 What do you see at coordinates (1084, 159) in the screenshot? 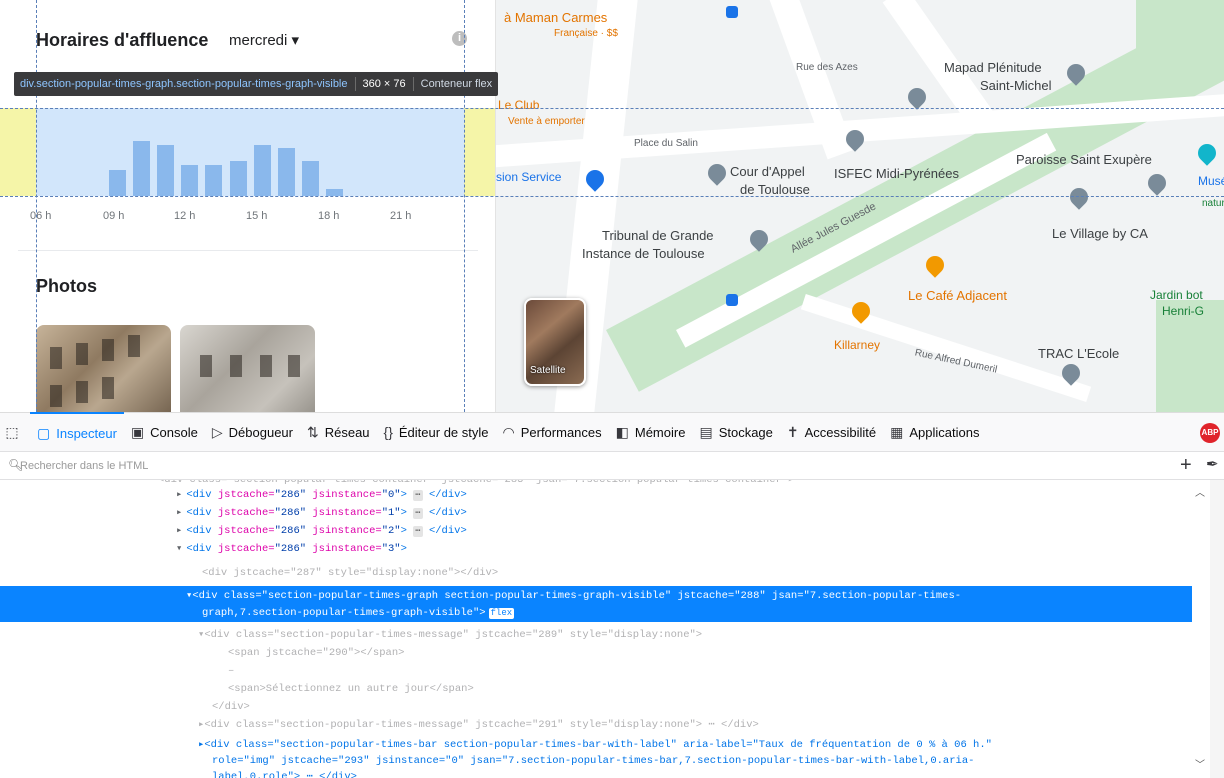
I see `map-label: Paroisse Saint Exupère` at bounding box center [1084, 159].